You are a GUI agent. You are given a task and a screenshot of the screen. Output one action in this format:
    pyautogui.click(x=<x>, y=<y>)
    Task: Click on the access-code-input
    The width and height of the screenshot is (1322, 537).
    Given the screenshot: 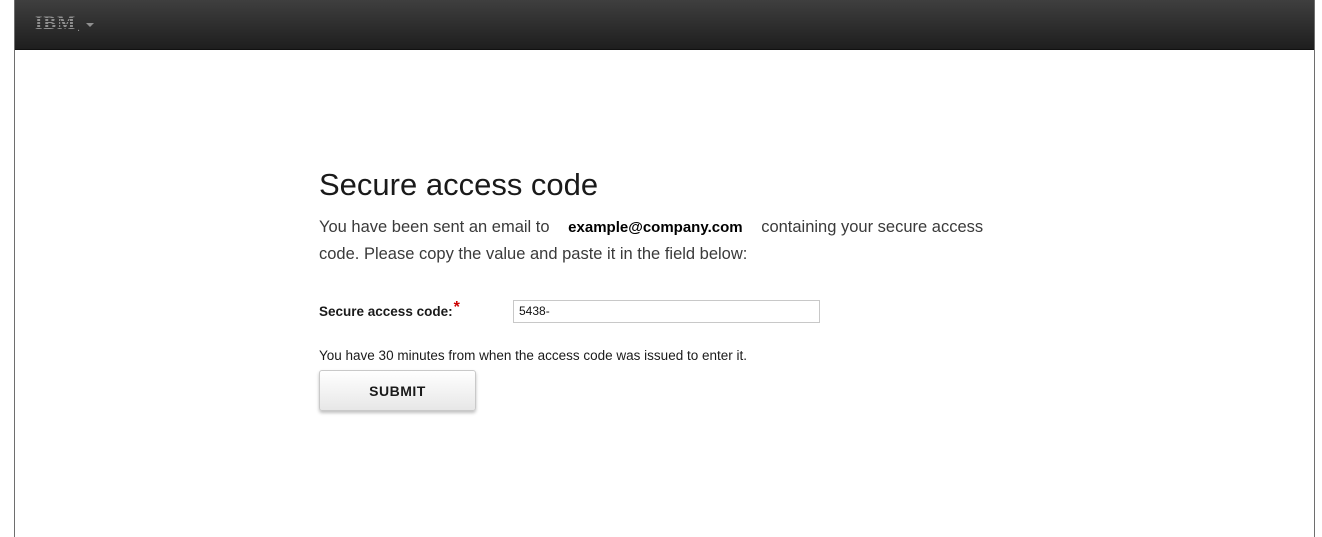 What is the action you would take?
    pyautogui.click(x=666, y=311)
    